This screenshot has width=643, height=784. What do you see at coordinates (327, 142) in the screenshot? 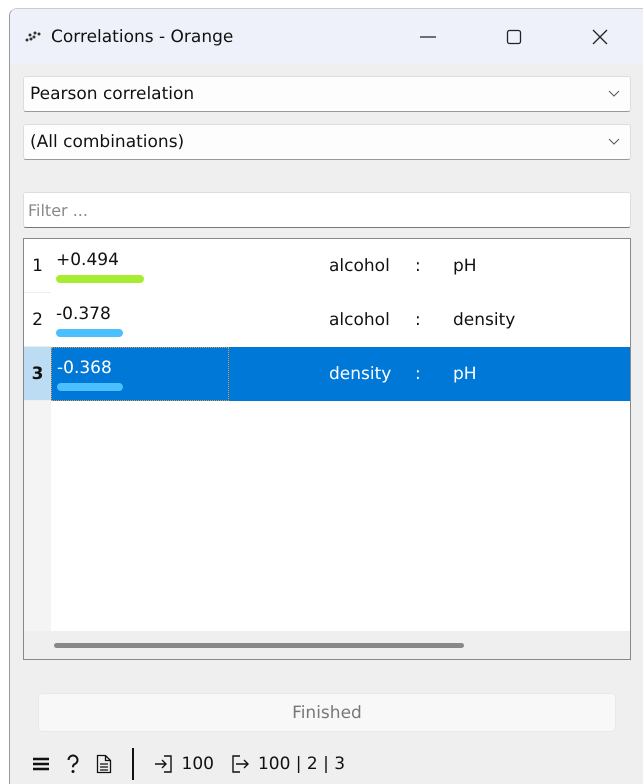
I see `feature-dropdown: (All combinations)` at bounding box center [327, 142].